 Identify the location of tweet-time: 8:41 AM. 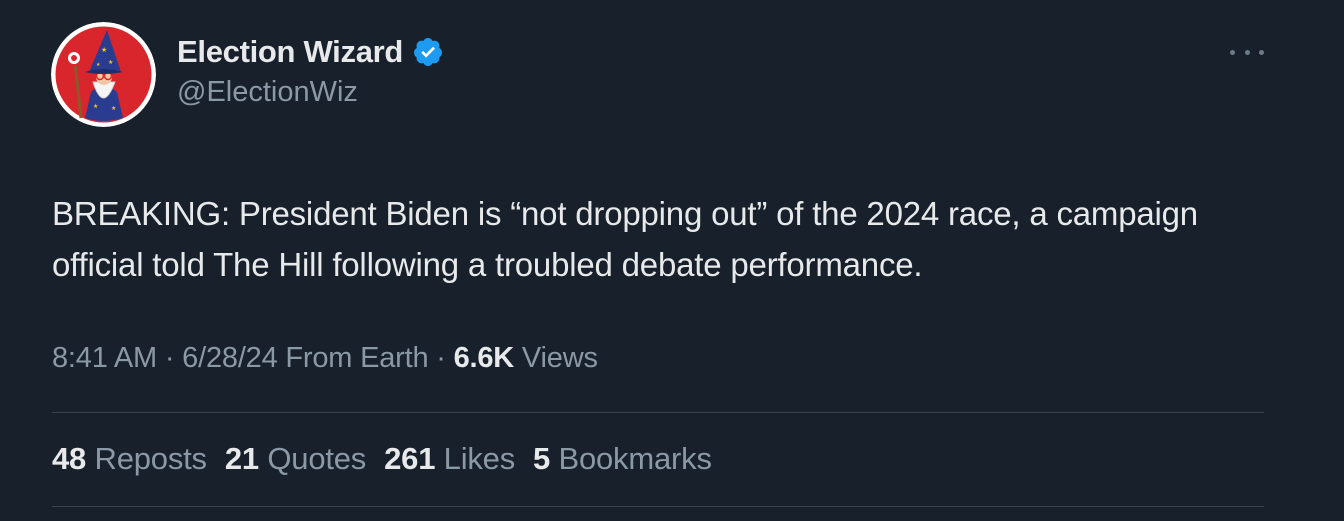
(104, 358).